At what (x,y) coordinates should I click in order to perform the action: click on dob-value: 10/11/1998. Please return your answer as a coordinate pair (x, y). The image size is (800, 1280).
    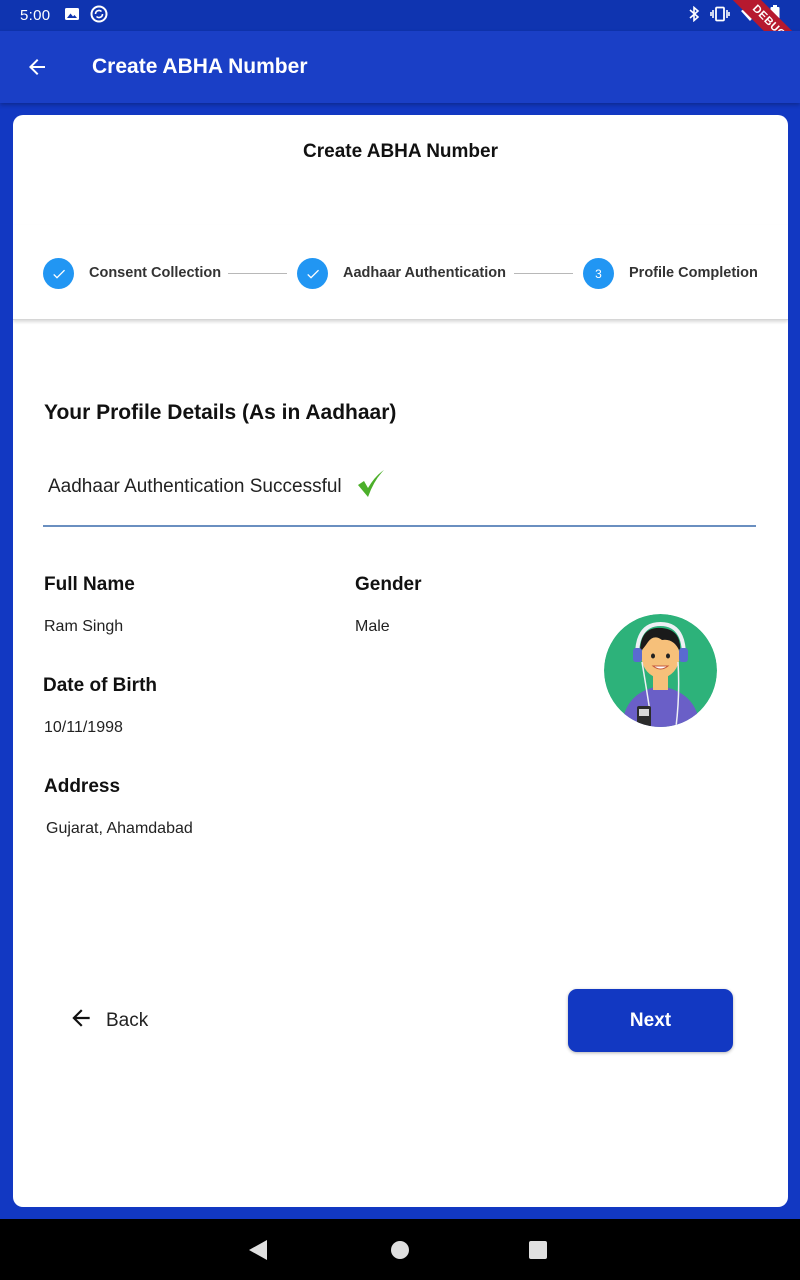
    Looking at the image, I should click on (83, 727).